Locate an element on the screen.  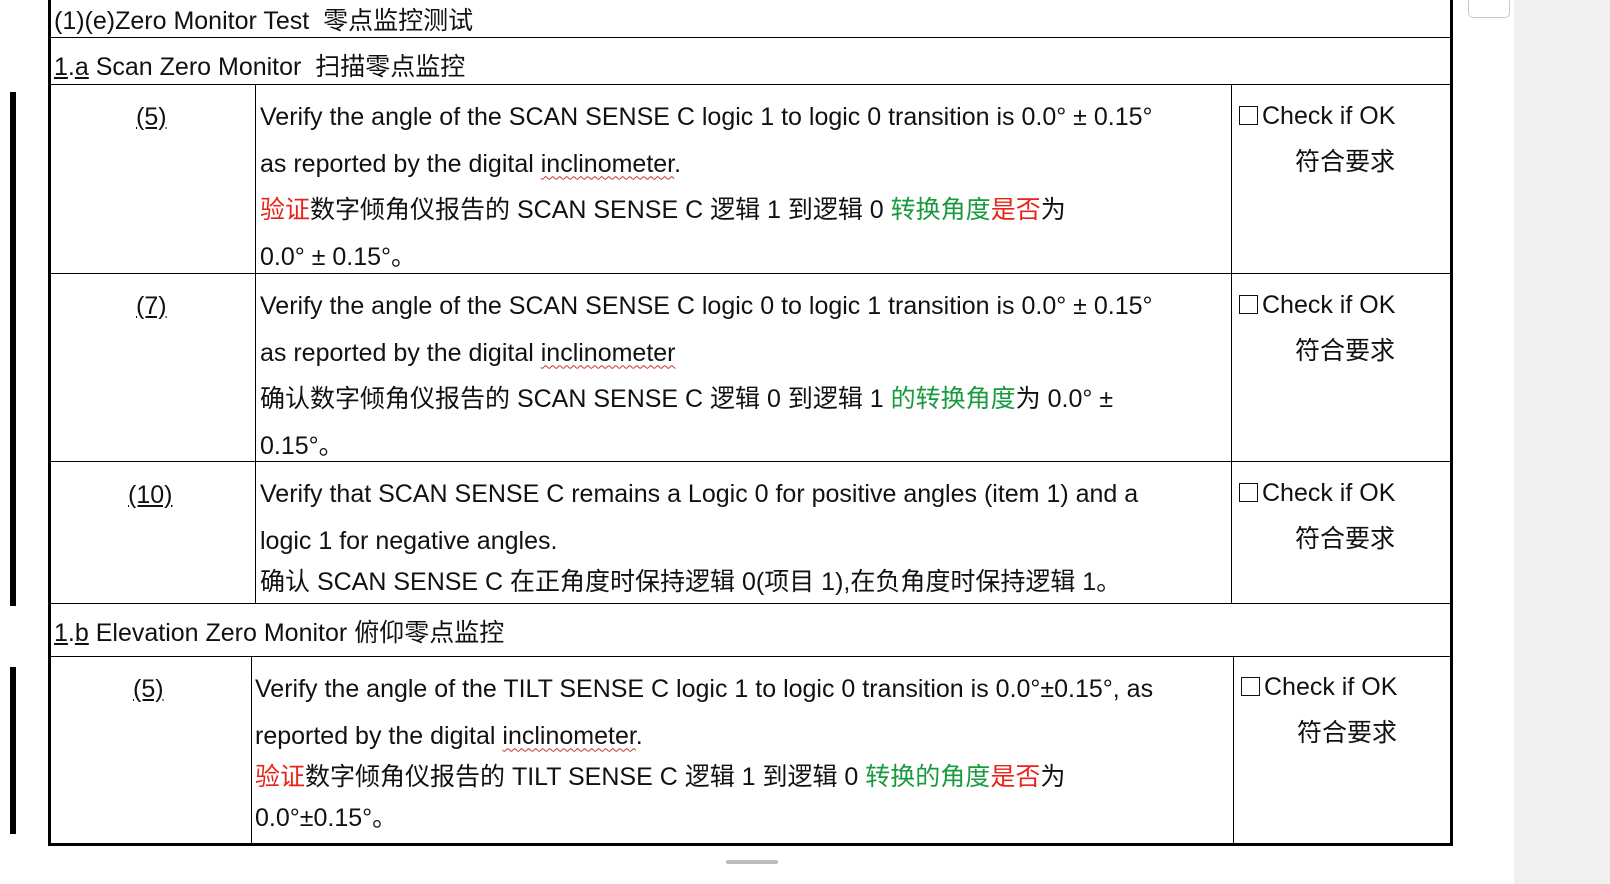
section-title: (1)(e)Zero Monitor Test 零点监控测试 is located at coordinates (264, 21).